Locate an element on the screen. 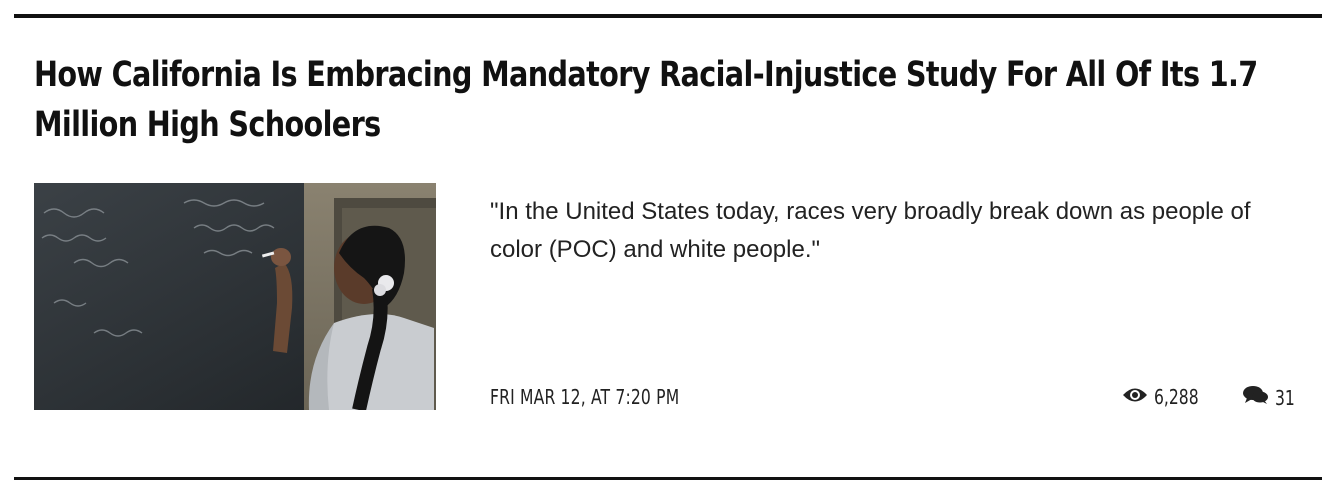  comments-count: 31 is located at coordinates (1271, 397).